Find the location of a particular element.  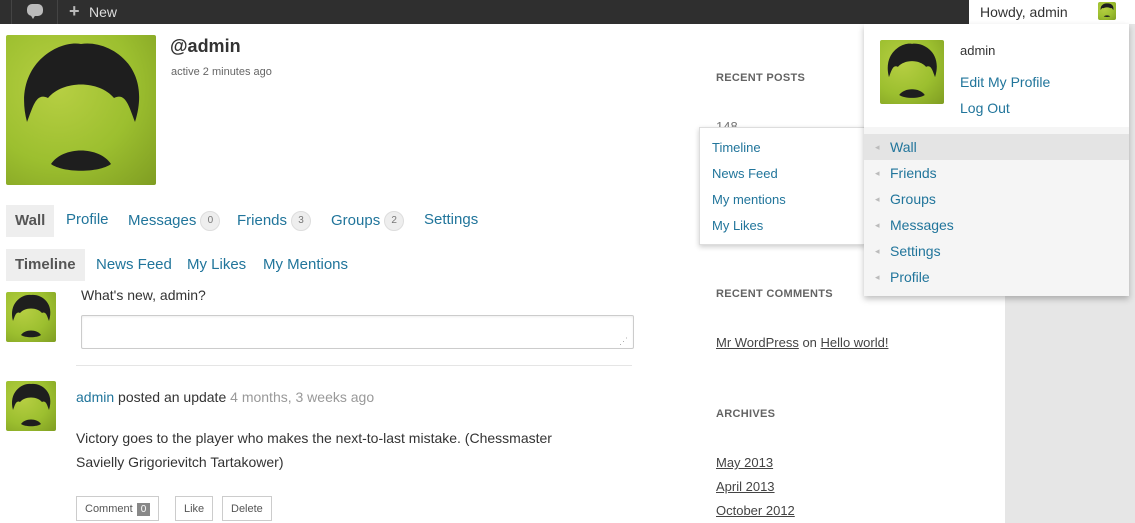

recent-comments-title: RECENT COMMENTS is located at coordinates (774, 294).